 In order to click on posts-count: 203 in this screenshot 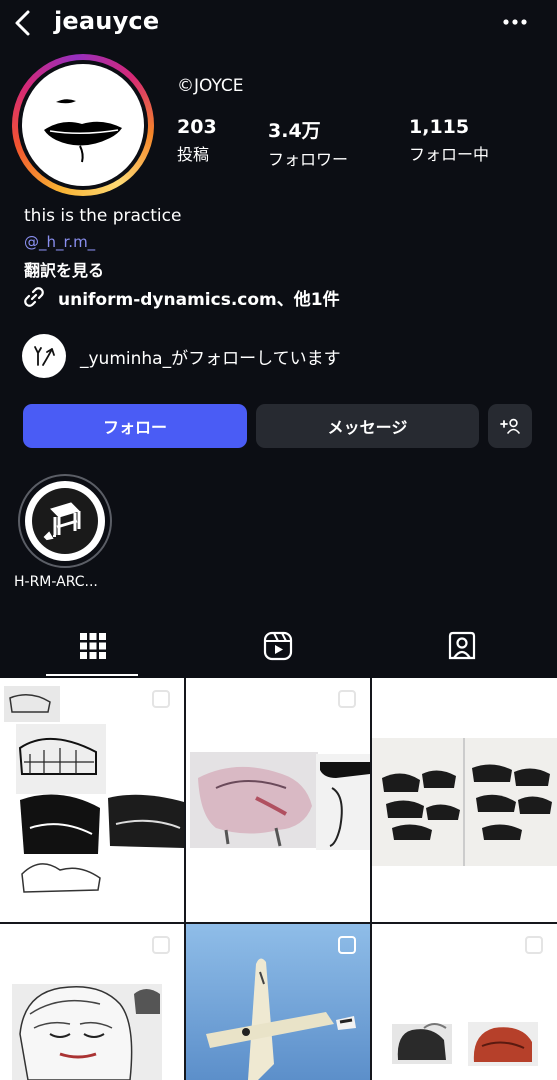, I will do `click(197, 127)`.